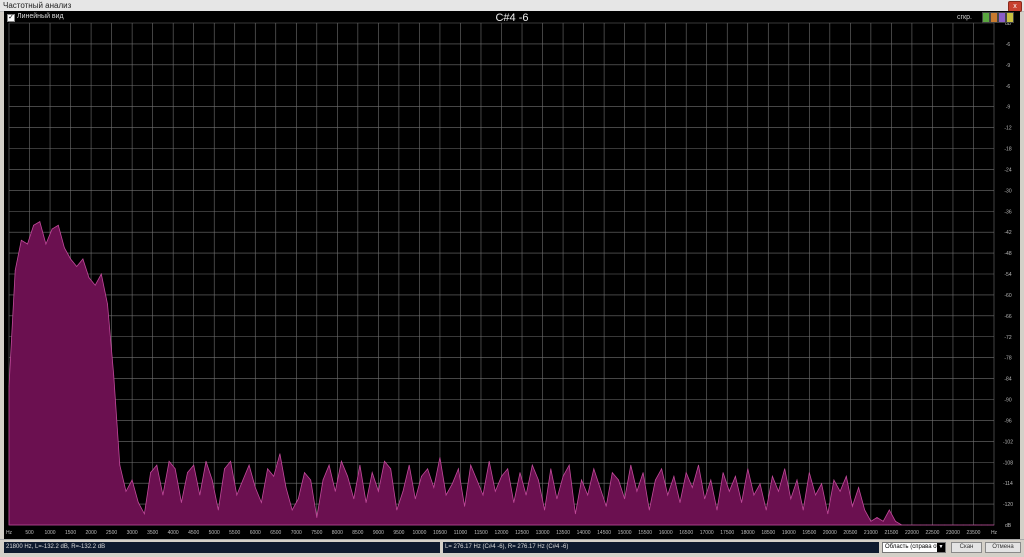 The image size is (1024, 557). Describe the element at coordinates (964, 17) in the screenshot. I see `smooth-label: сгкр.` at that location.